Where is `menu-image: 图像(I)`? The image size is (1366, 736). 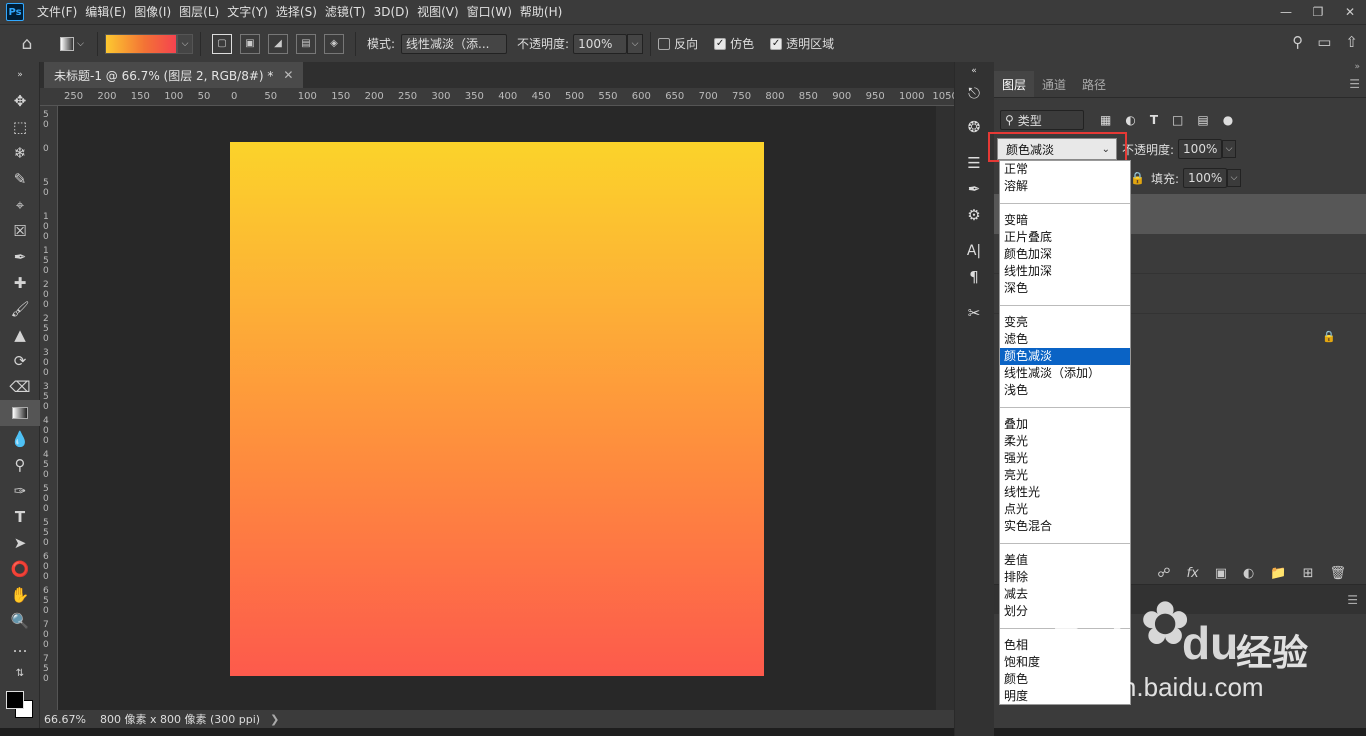 menu-image: 图像(I) is located at coordinates (152, 12).